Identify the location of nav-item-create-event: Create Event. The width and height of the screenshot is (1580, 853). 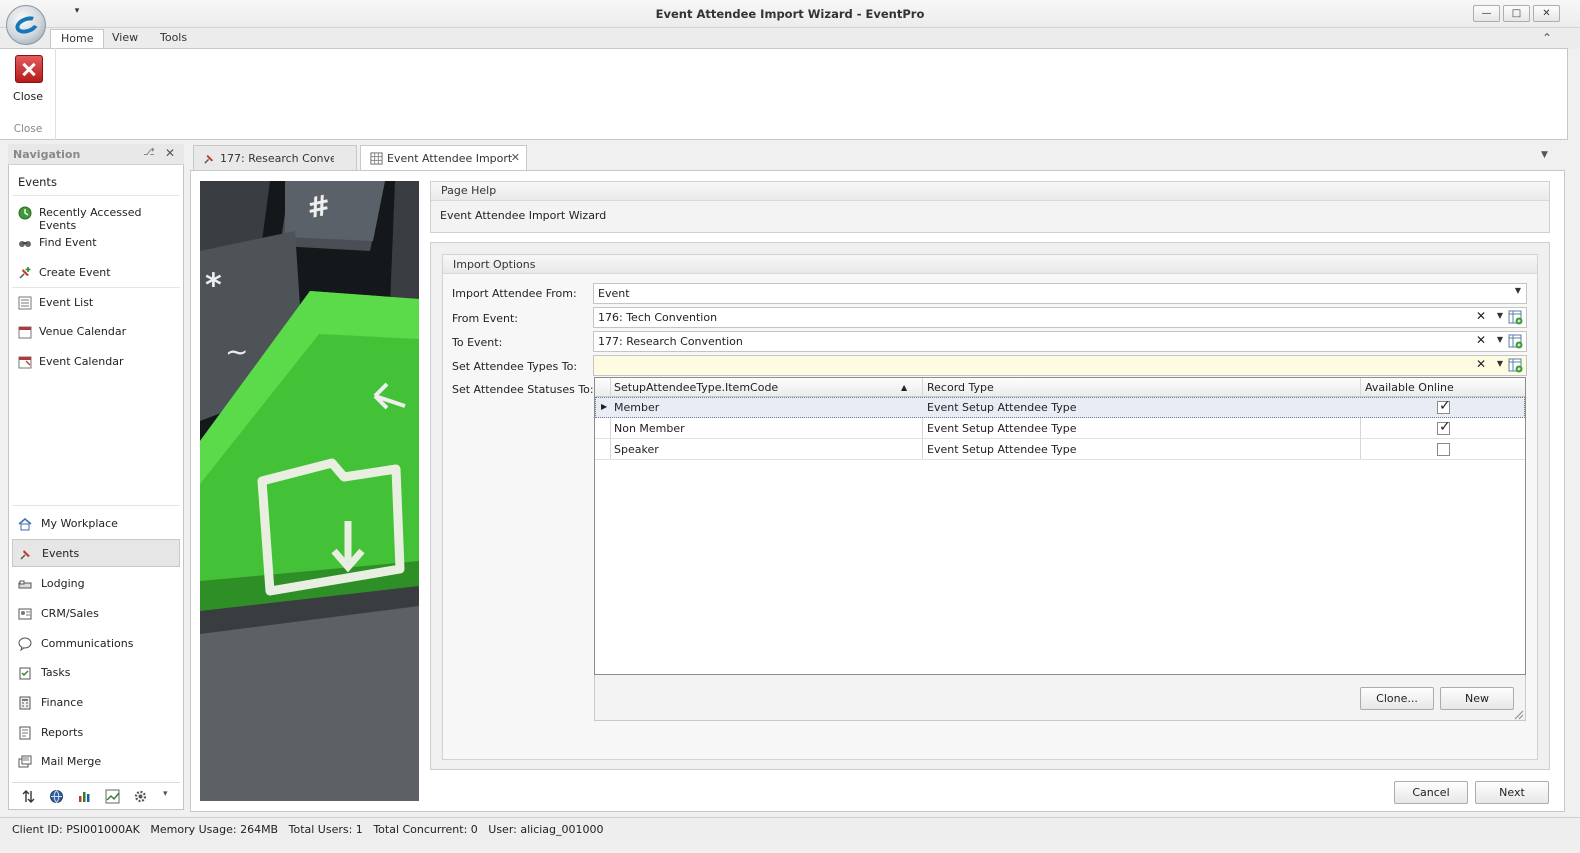
(96, 273).